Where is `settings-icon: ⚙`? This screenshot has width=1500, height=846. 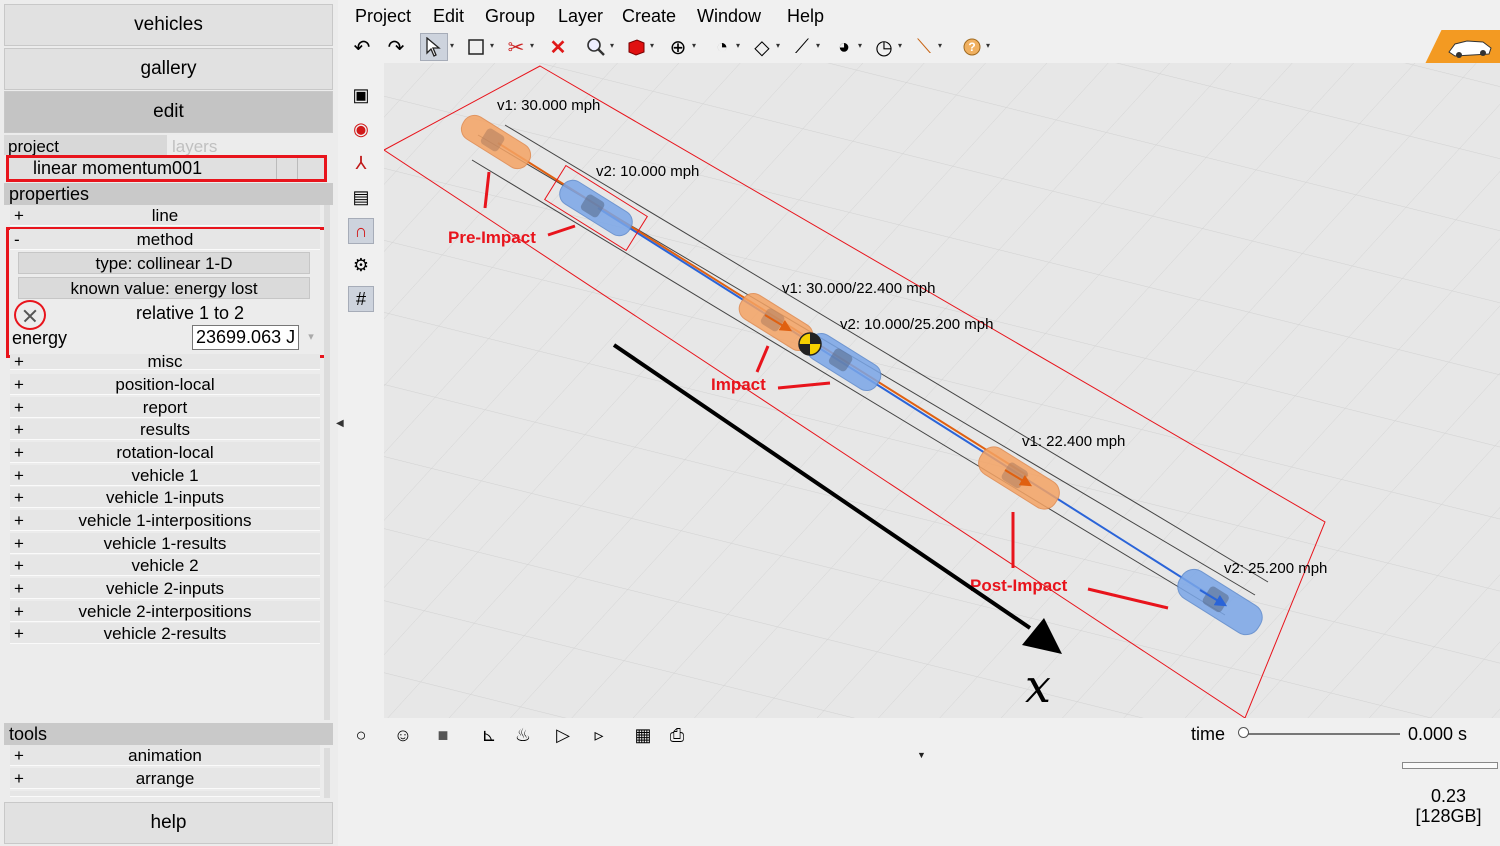
settings-icon: ⚙ is located at coordinates (361, 265).